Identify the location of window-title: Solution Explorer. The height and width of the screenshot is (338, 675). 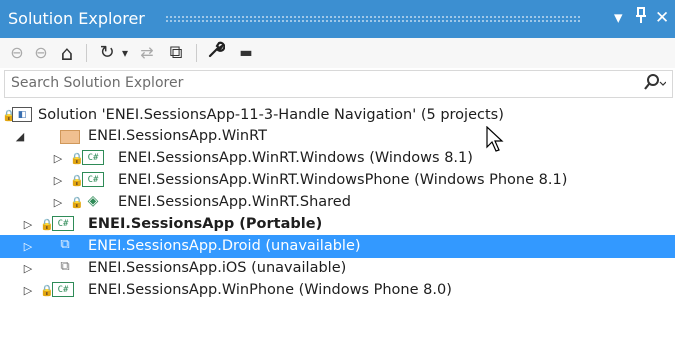
(76, 18).